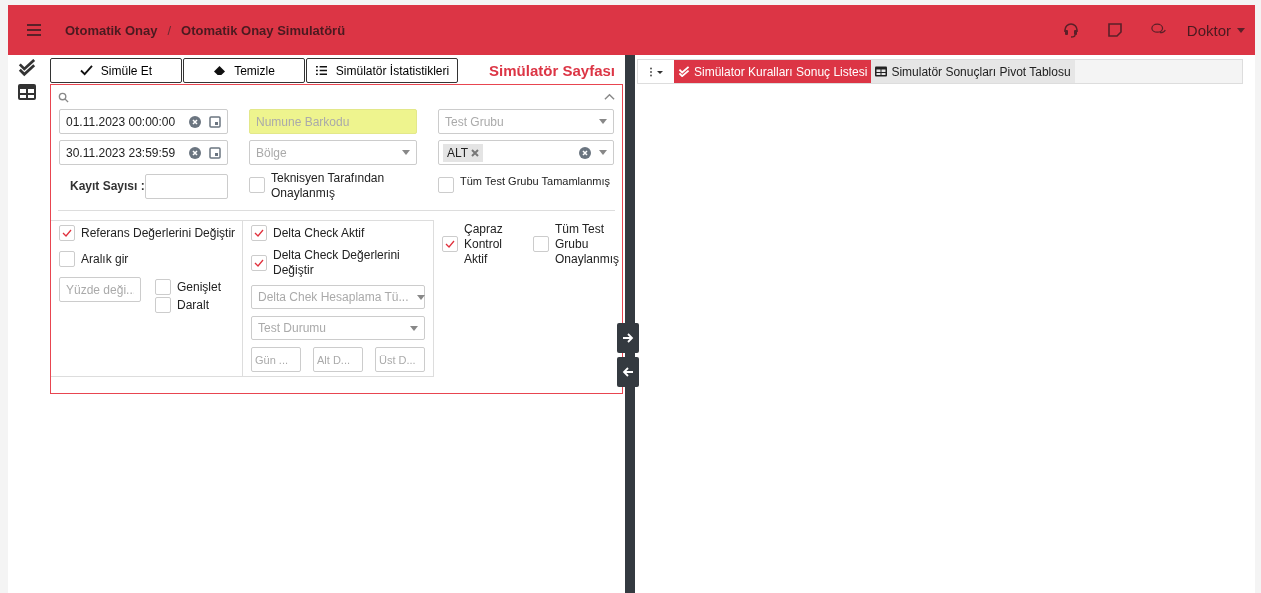 The image size is (1261, 593). I want to click on toolbar-button: Simülatör İstatistikleri, so click(382, 70).